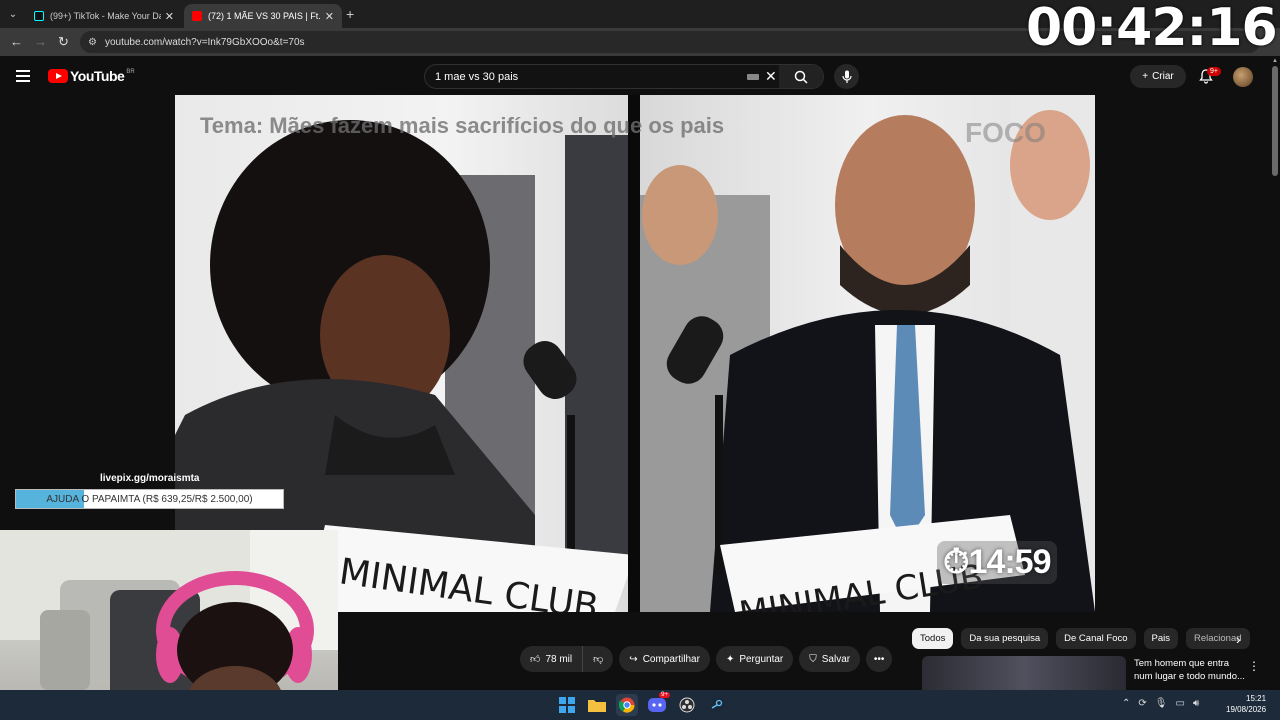  Describe the element at coordinates (627, 705) in the screenshot. I see `chrome-icon` at that location.